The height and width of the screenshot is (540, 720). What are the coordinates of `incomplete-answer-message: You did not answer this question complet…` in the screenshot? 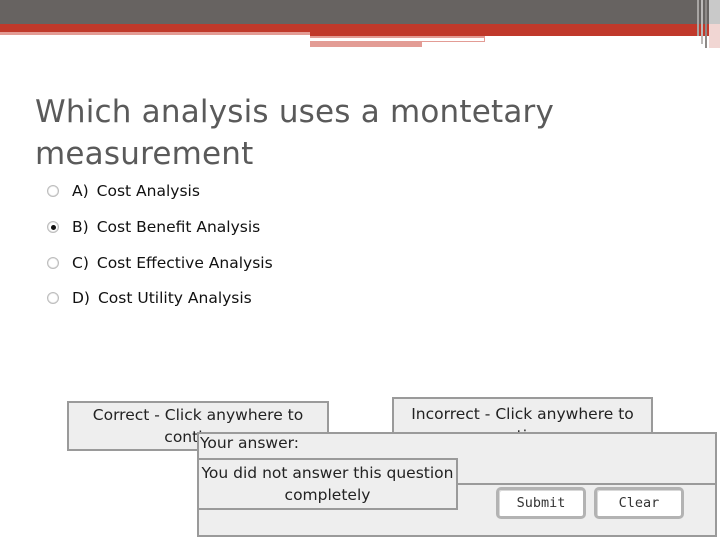 It's located at (327, 484).